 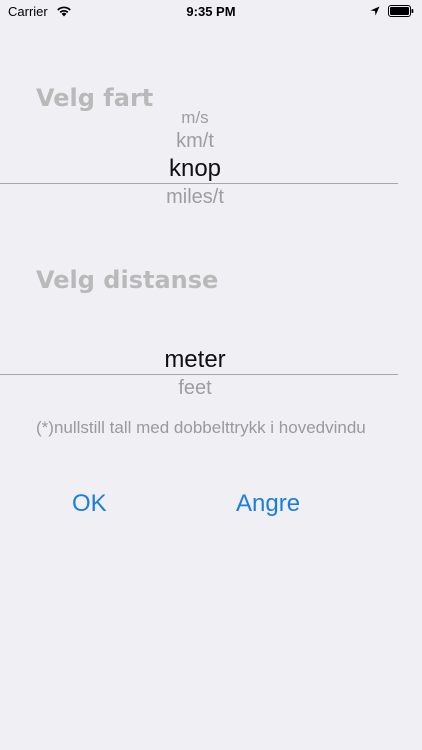 I want to click on status-bar: Carrier 9:35 PM, so click(x=211, y=12).